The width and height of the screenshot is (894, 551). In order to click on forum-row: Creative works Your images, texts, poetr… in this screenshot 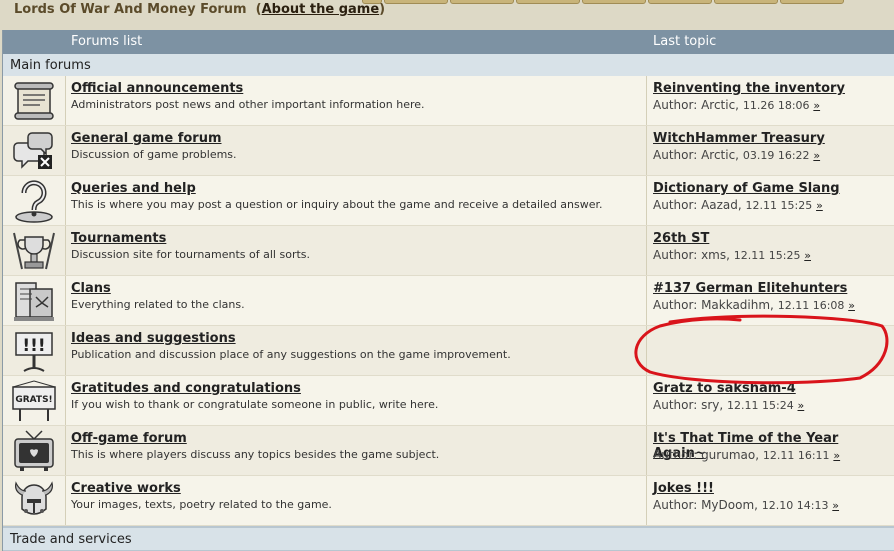, I will do `click(448, 501)`.